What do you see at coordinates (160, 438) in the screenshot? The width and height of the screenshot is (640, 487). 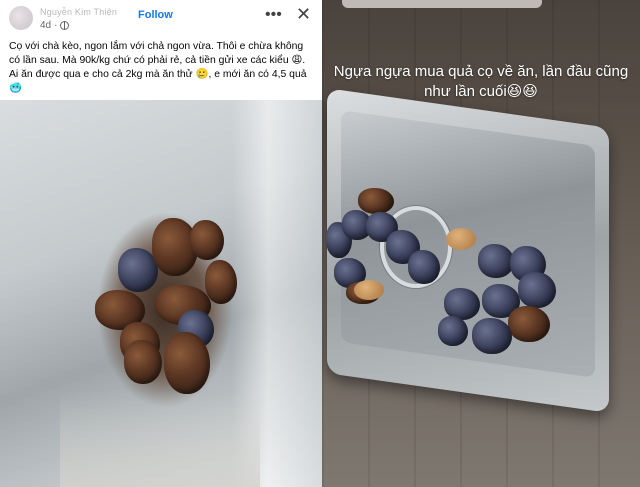 I see `bag-bottom` at bounding box center [160, 438].